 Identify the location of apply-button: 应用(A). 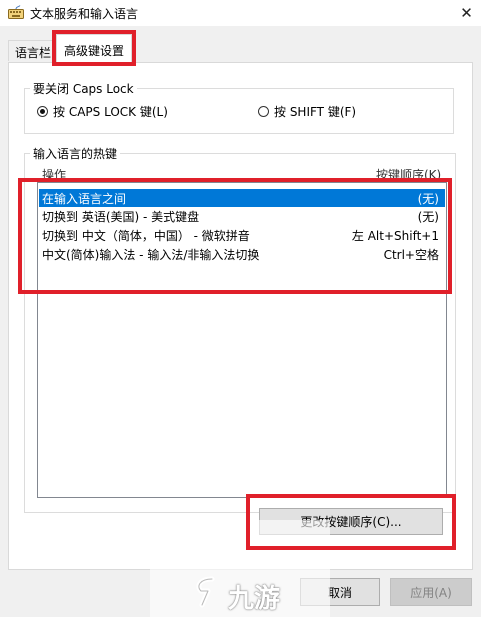
(431, 592).